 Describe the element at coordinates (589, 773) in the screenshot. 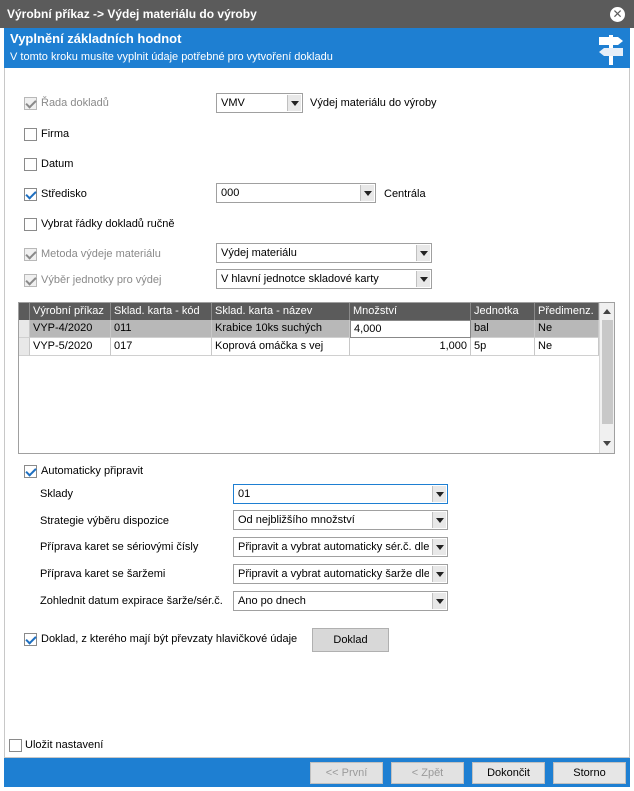

I see `cancel-button: Storno` at that location.